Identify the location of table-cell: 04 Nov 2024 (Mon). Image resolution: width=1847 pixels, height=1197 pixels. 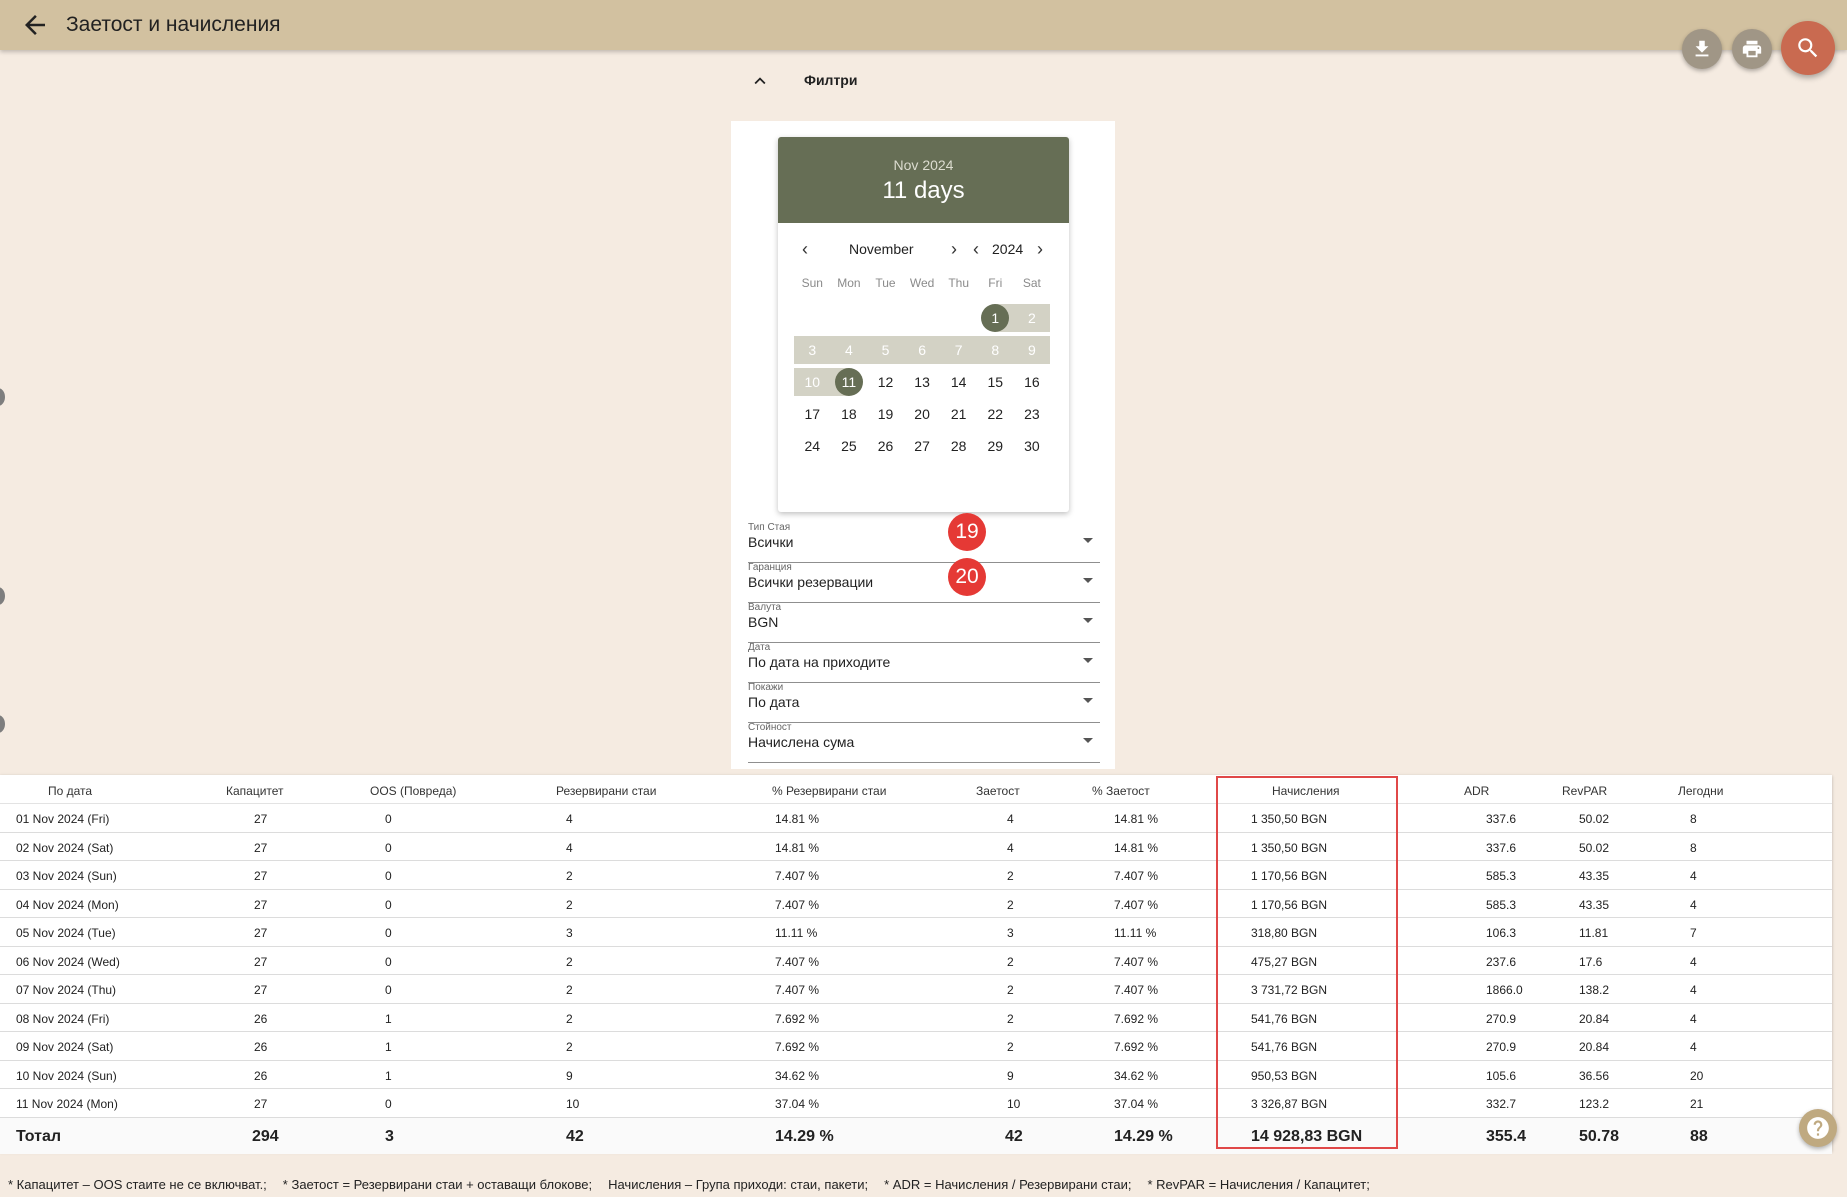
(67, 904).